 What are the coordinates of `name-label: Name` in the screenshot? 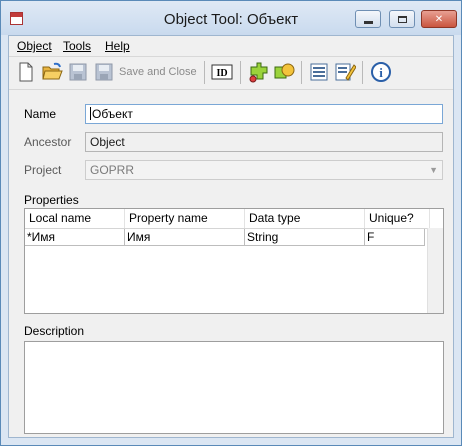 It's located at (40, 114).